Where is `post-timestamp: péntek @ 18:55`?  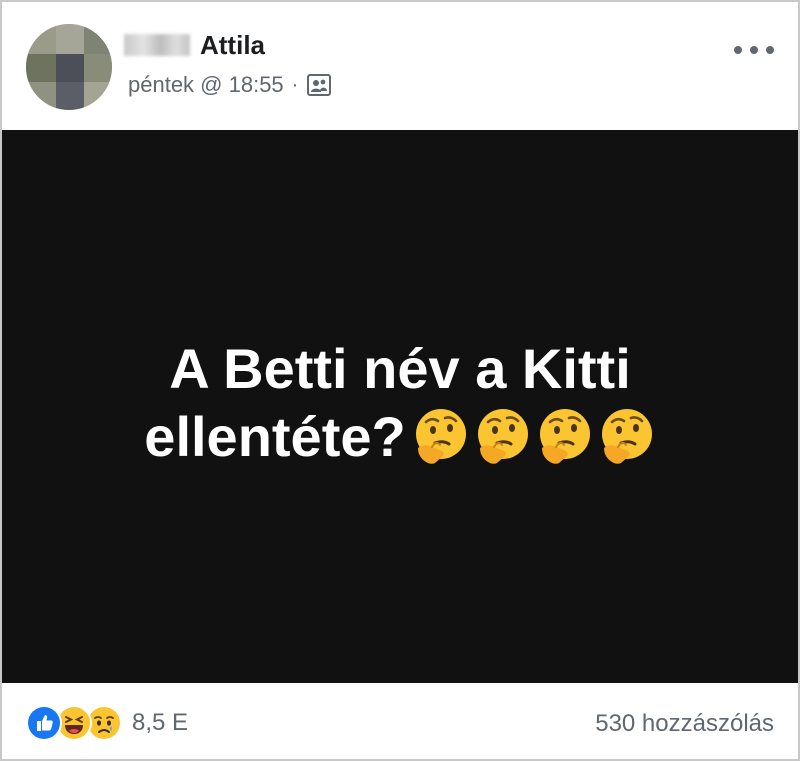 post-timestamp: péntek @ 18:55 is located at coordinates (206, 85).